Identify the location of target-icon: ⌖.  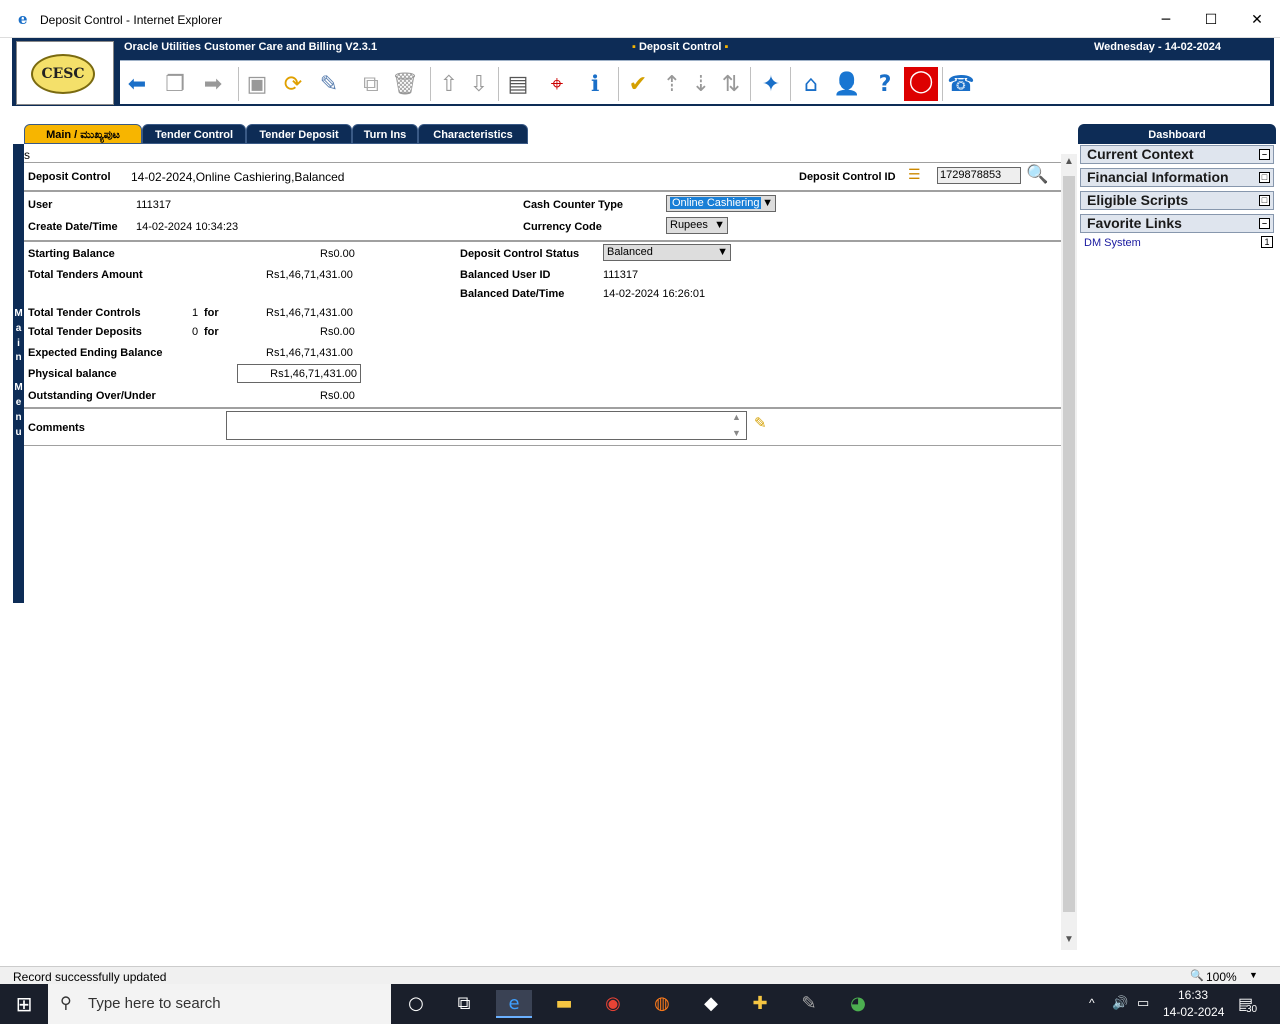
(557, 85).